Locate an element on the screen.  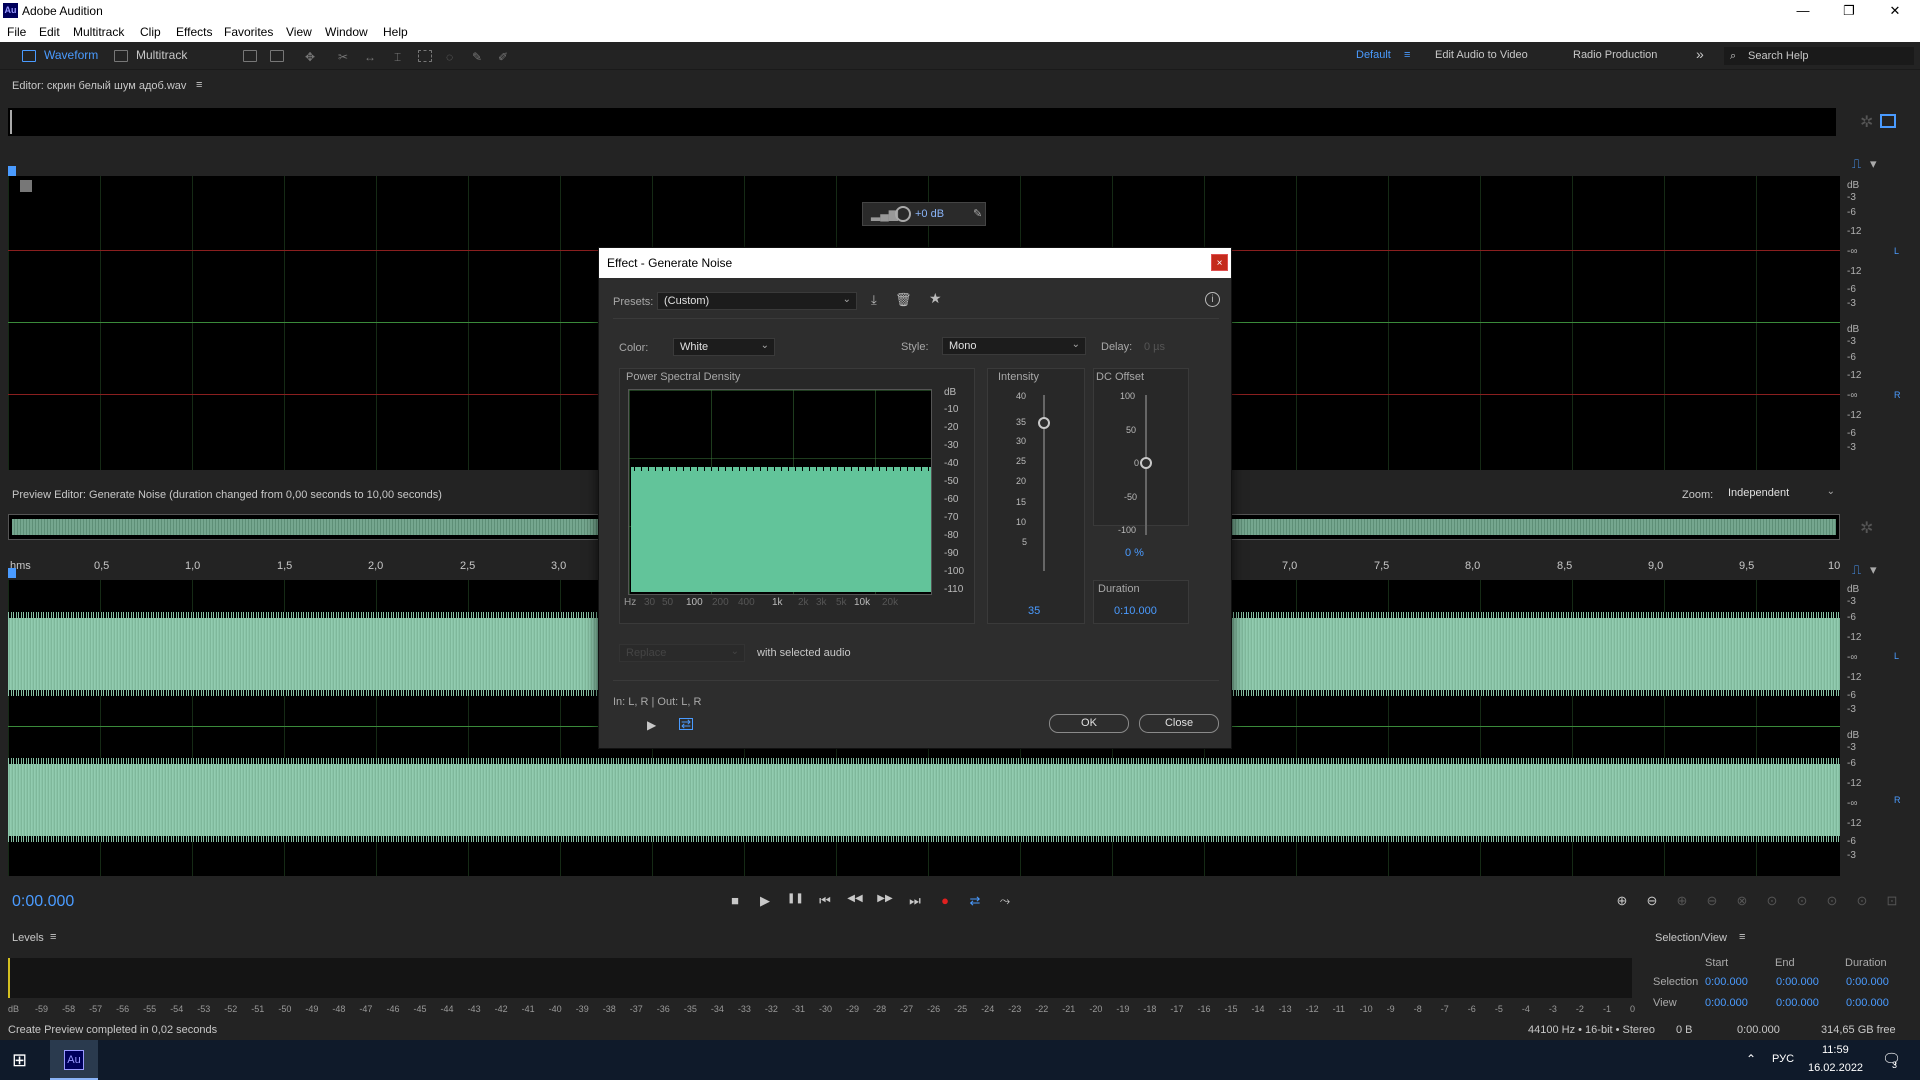
delete-preset-icon: 🗑 is located at coordinates (903, 300).